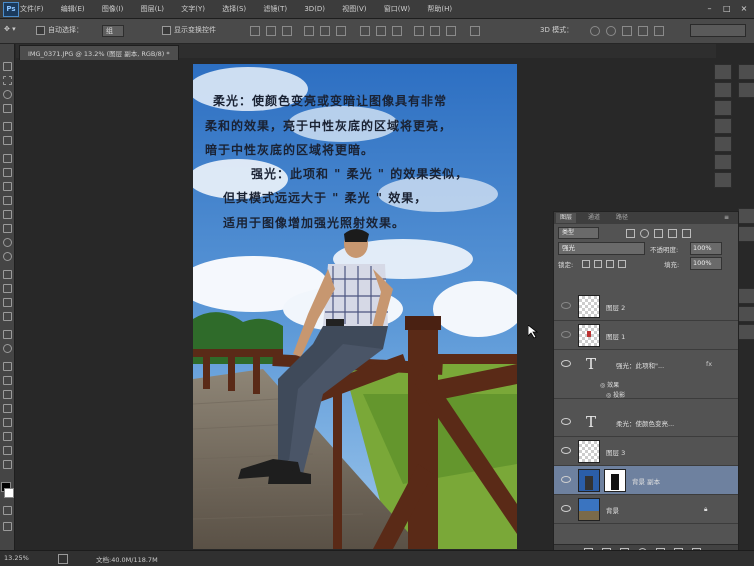  I want to click on blur-tool-icon, so click(7, 242).